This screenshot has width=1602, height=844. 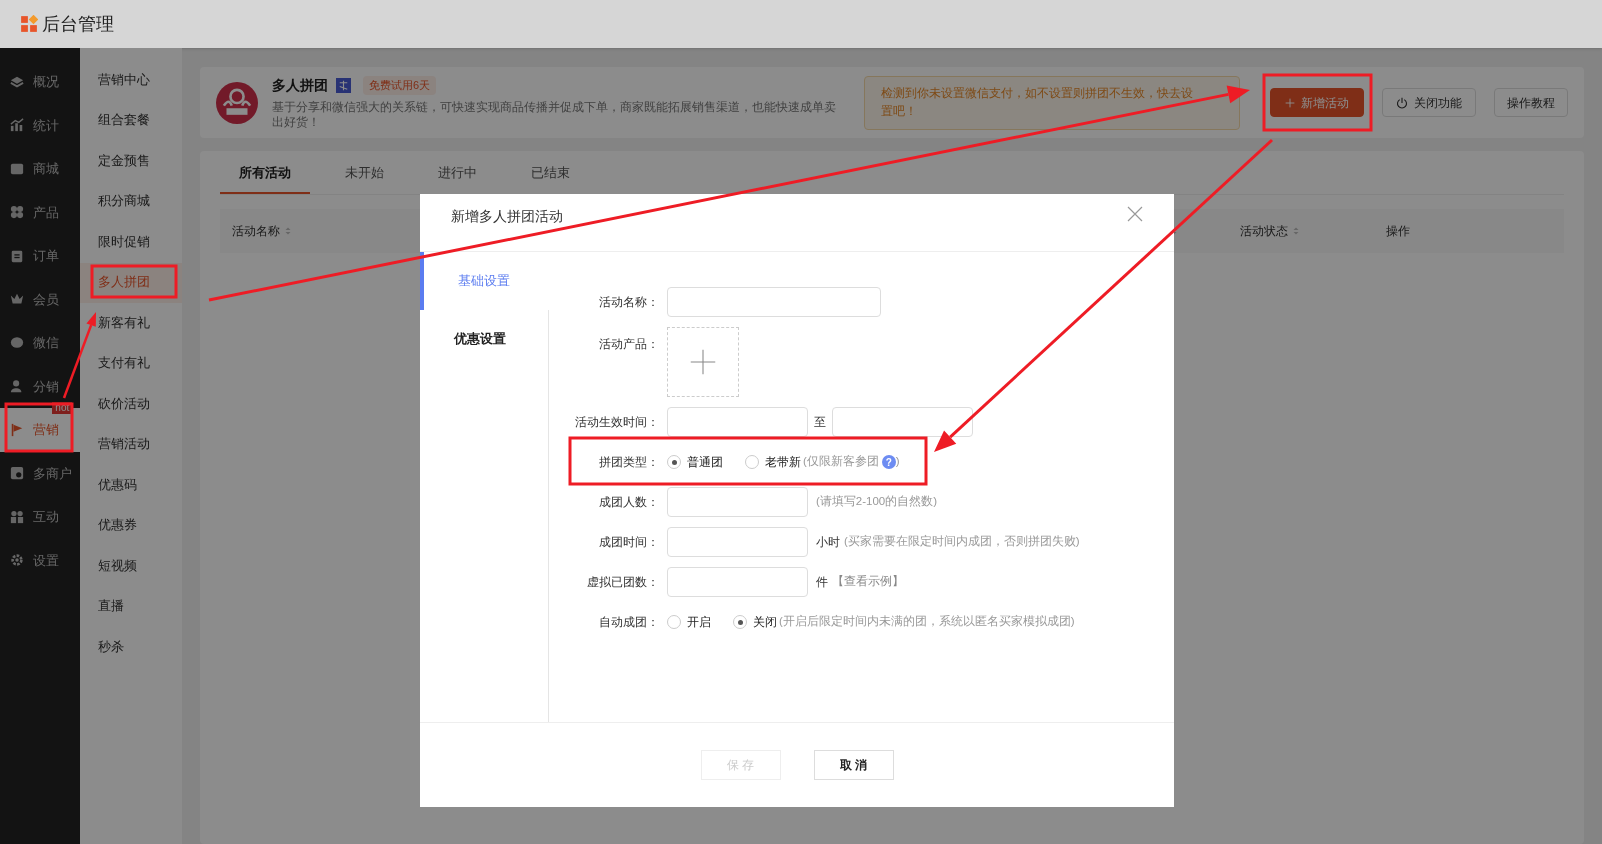 What do you see at coordinates (616, 422) in the screenshot?
I see `field-label: 活动生效时间：` at bounding box center [616, 422].